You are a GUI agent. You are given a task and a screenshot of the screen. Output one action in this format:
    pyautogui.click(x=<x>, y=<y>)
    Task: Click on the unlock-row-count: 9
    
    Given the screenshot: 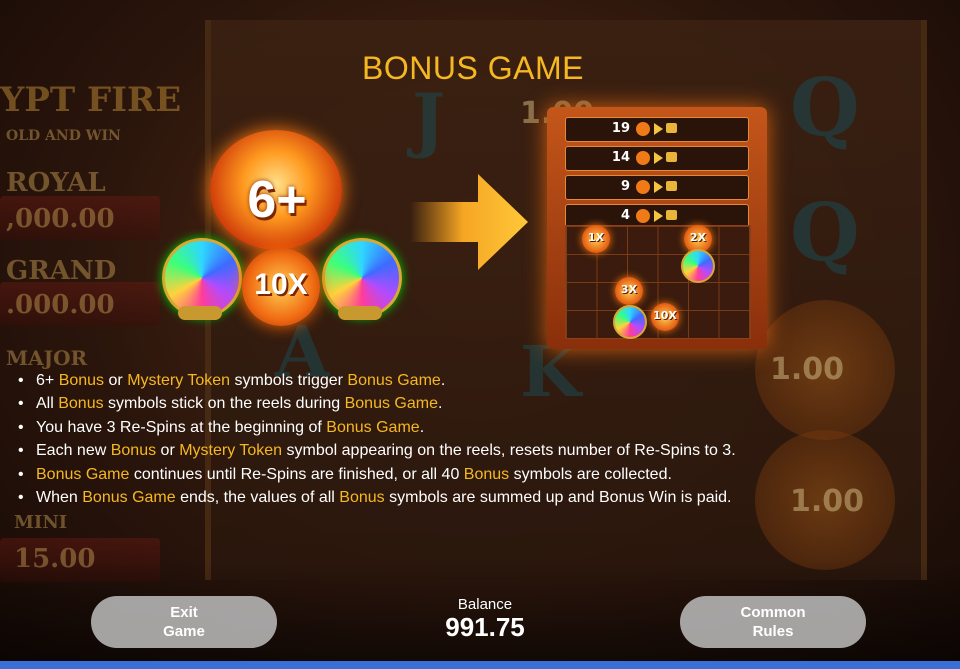 What is the action you would take?
    pyautogui.click(x=625, y=186)
    